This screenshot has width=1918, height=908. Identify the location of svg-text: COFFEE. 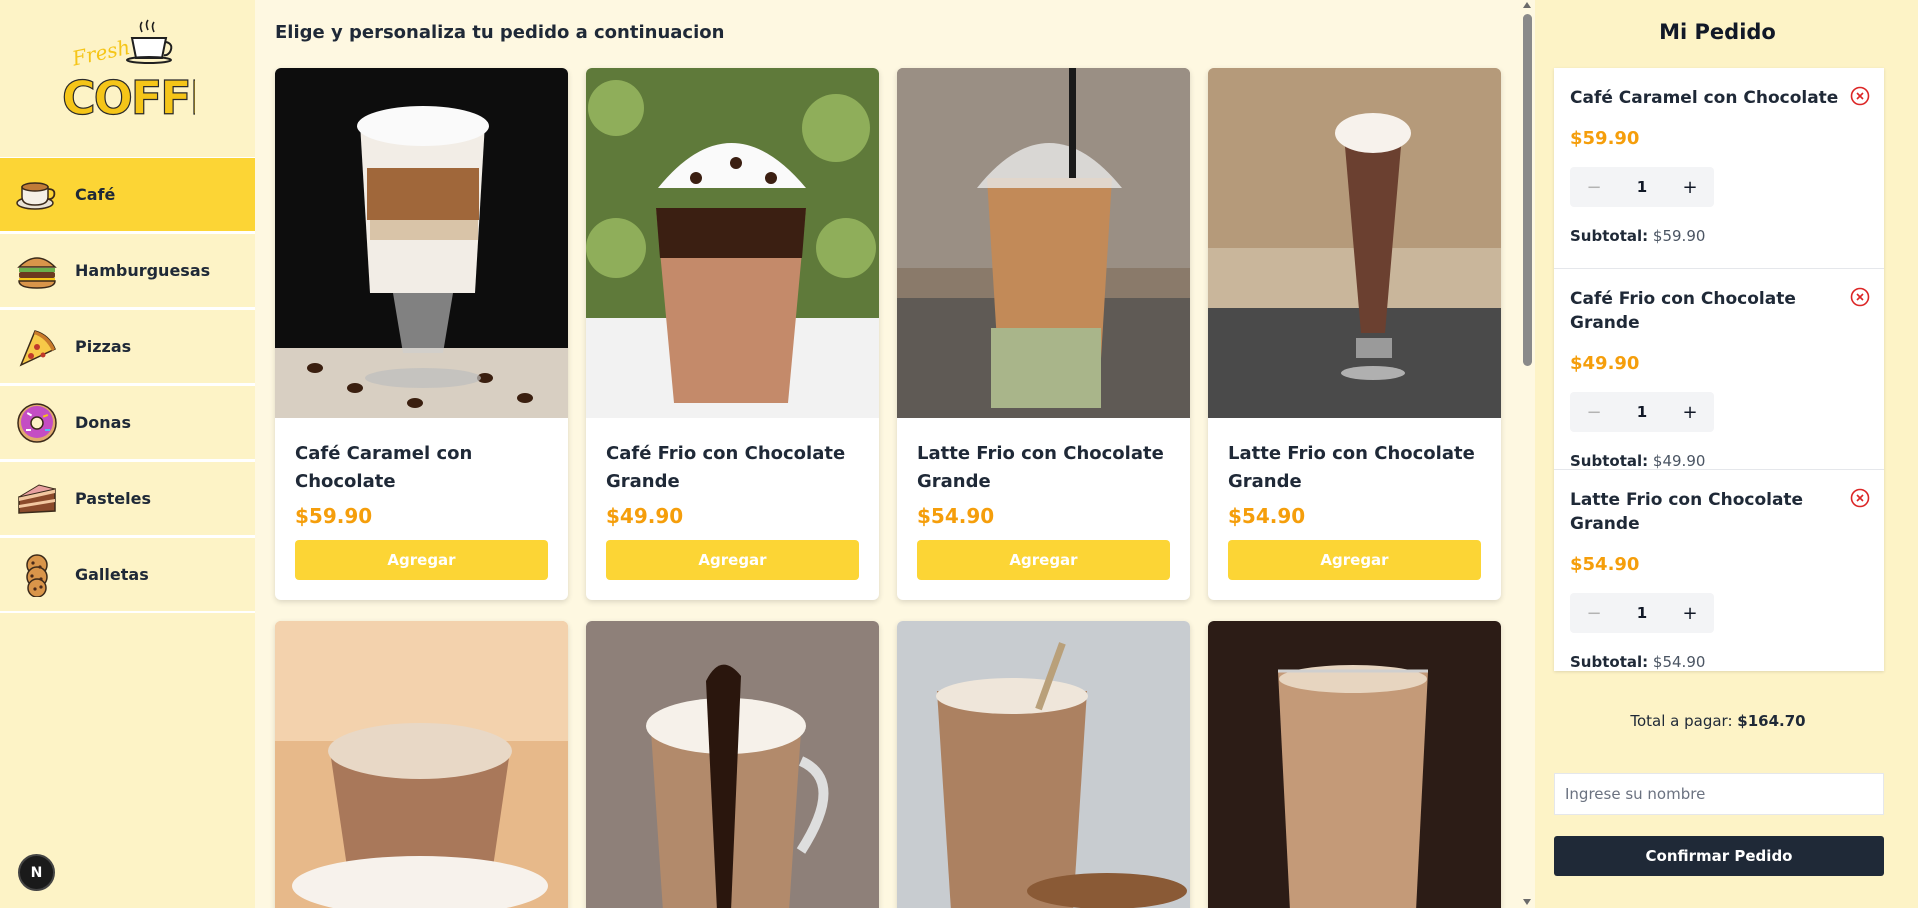
(128, 98).